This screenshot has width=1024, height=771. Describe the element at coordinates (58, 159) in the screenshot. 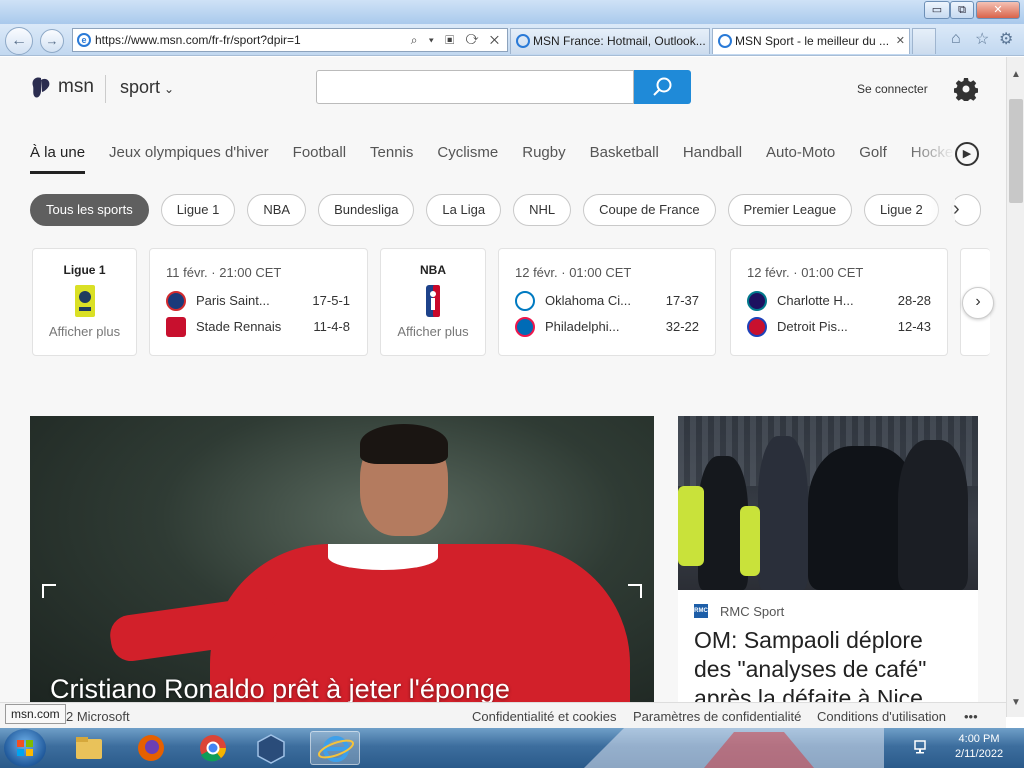

I see `tab-a-la-une: À la une` at that location.